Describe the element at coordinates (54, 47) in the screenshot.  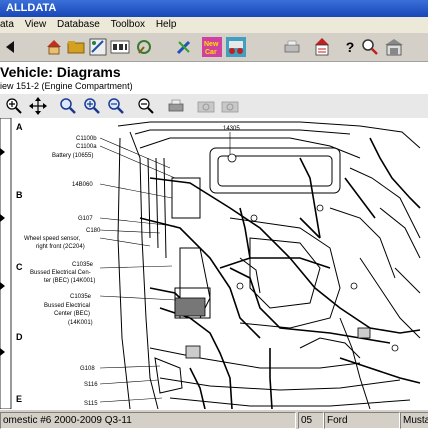
I see `home-icon` at that location.